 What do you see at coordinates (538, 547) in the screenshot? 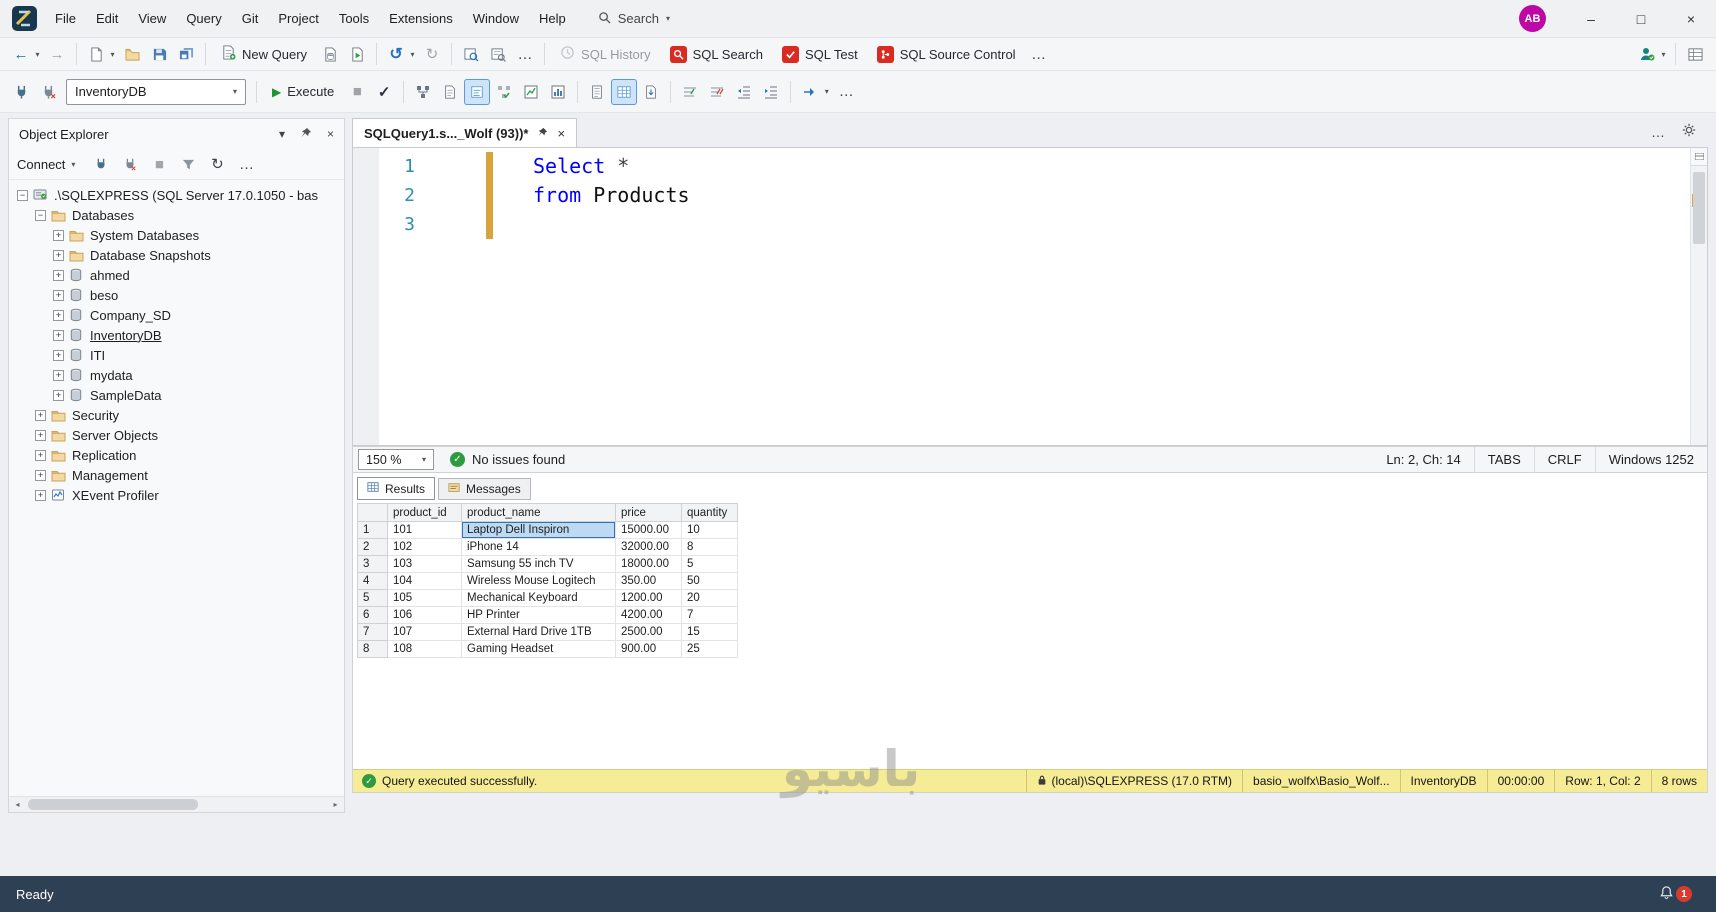
I see `grid-cell: iPhone 14` at bounding box center [538, 547].